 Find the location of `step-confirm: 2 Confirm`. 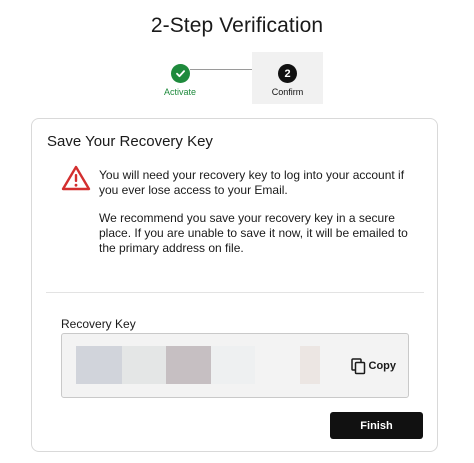

step-confirm: 2 Confirm is located at coordinates (287, 78).